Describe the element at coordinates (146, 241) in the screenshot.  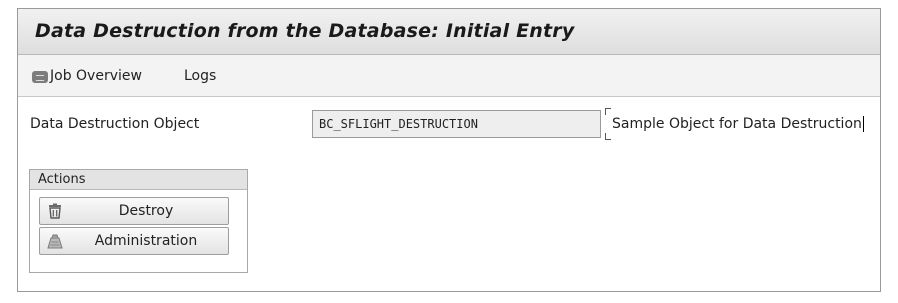
I see `administration-label: Administration` at that location.